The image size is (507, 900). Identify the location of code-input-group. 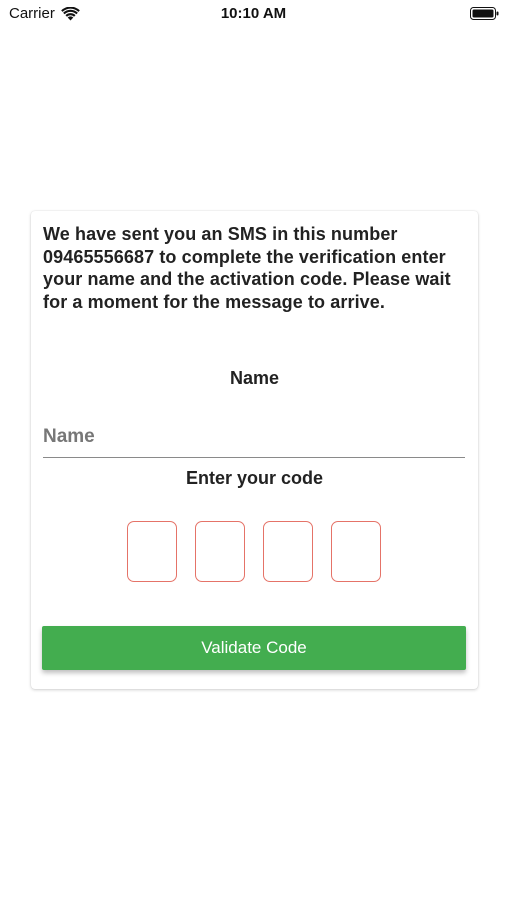
(254, 551).